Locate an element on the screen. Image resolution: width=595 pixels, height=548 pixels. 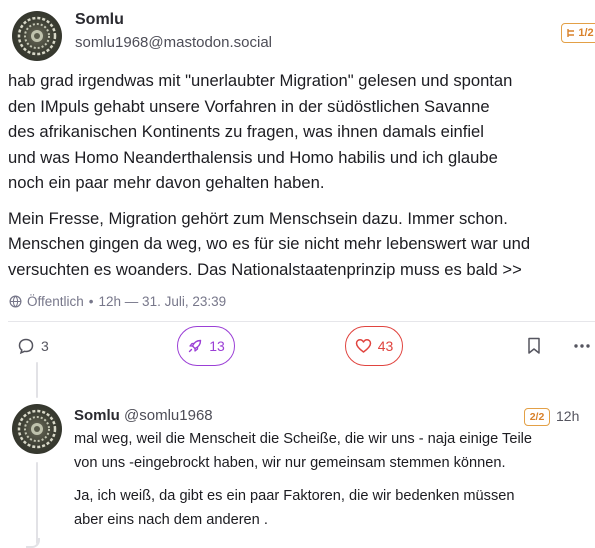
reply-header: Somlu @somlu1968 is located at coordinates (143, 415).